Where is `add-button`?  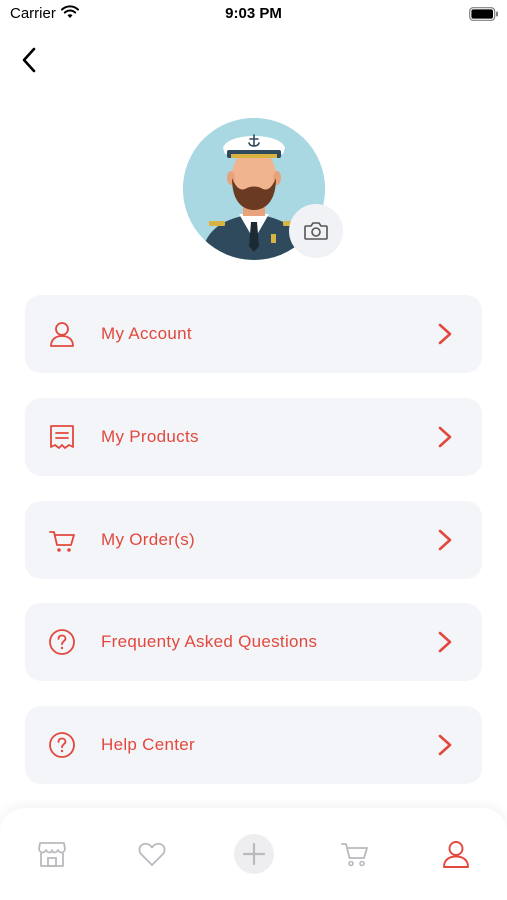
add-button is located at coordinates (254, 854).